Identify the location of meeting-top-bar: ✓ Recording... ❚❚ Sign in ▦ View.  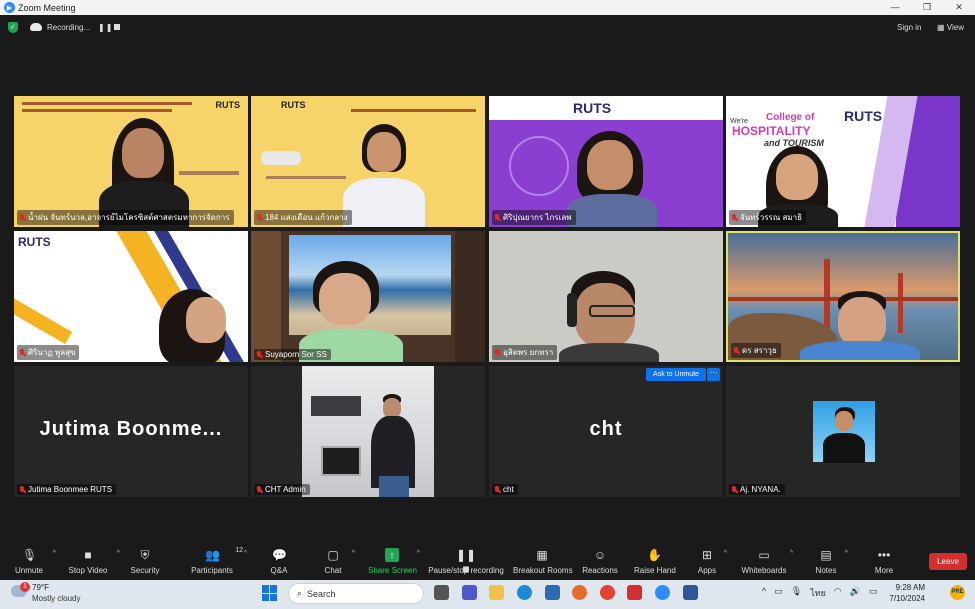
(487, 27).